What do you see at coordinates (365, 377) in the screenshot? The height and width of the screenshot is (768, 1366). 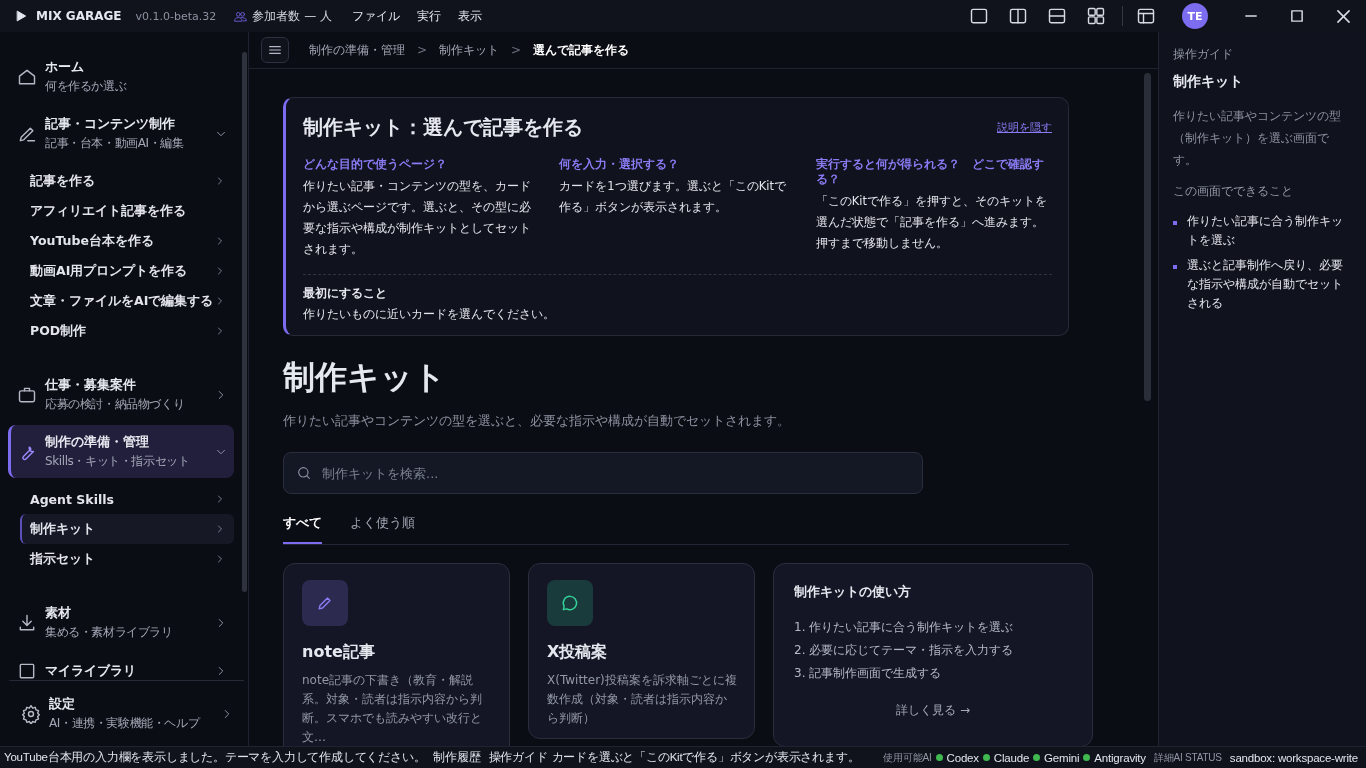 I see `page-title: 制作キット` at bounding box center [365, 377].